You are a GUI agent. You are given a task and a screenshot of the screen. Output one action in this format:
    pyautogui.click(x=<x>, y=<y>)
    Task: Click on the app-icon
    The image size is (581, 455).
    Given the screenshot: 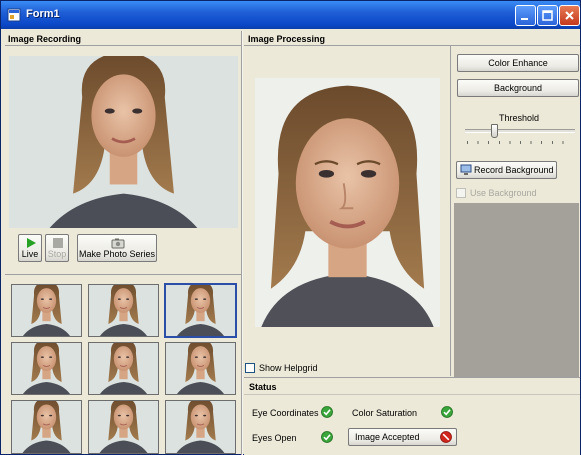 What is the action you would take?
    pyautogui.click(x=14, y=15)
    